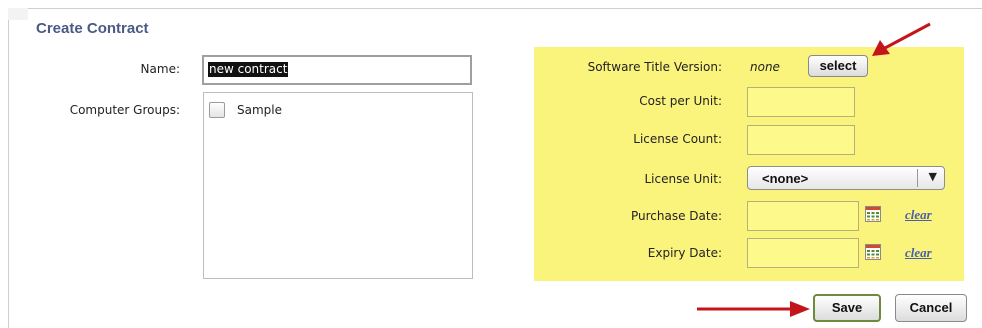 The width and height of the screenshot is (982, 328). Describe the element at coordinates (684, 253) in the screenshot. I see `expiry-date-label: Expiry Date:` at that location.